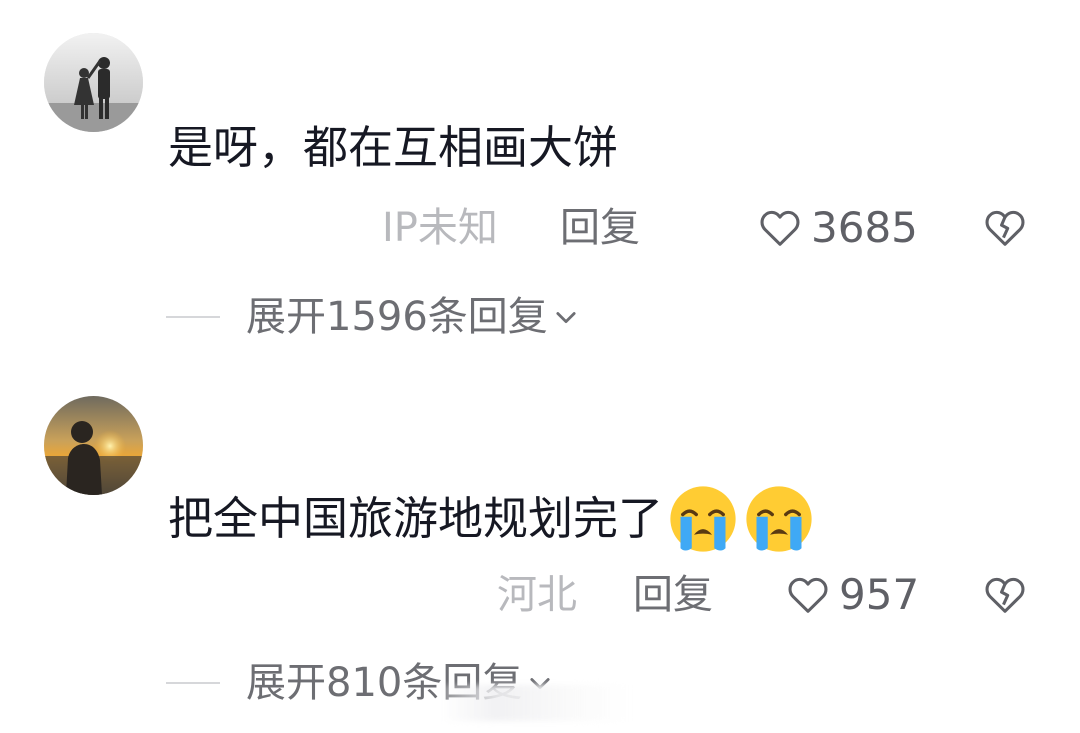 The height and width of the screenshot is (733, 1080). What do you see at coordinates (440, 228) in the screenshot?
I see `ip-location: IP未知` at bounding box center [440, 228].